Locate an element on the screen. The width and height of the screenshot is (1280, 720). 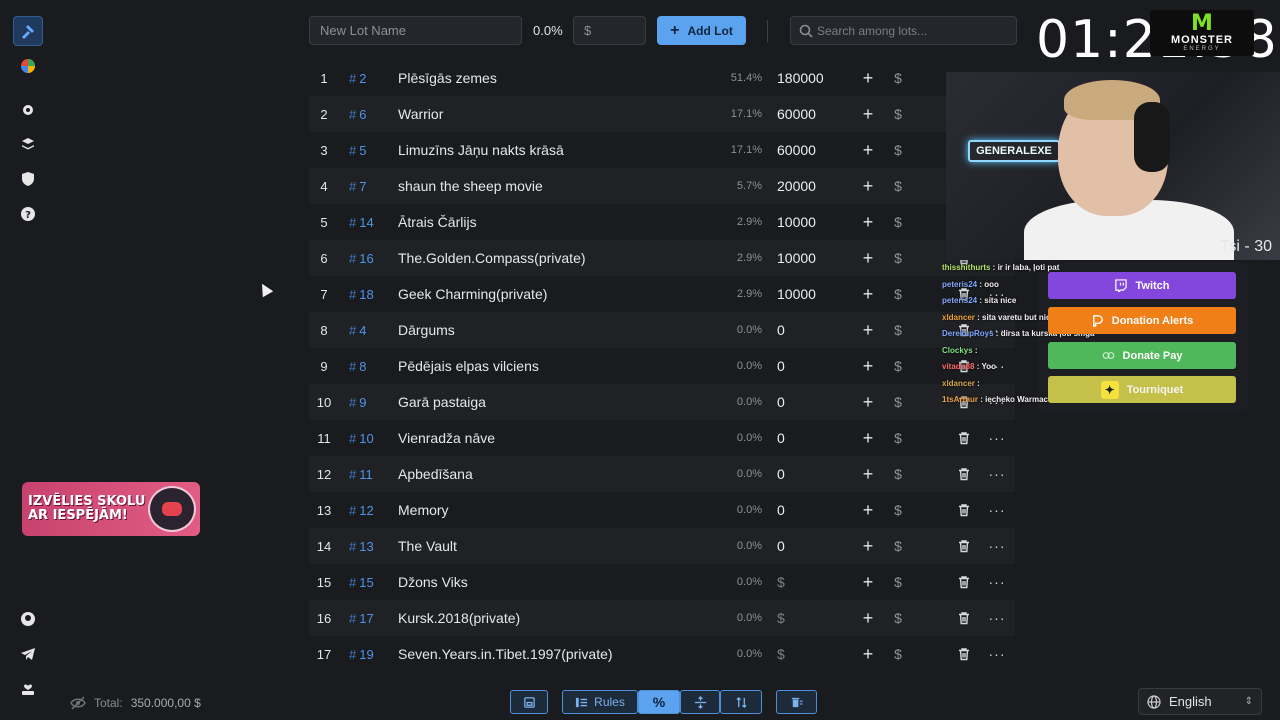
lot-id: #2 is located at coordinates (357, 78).